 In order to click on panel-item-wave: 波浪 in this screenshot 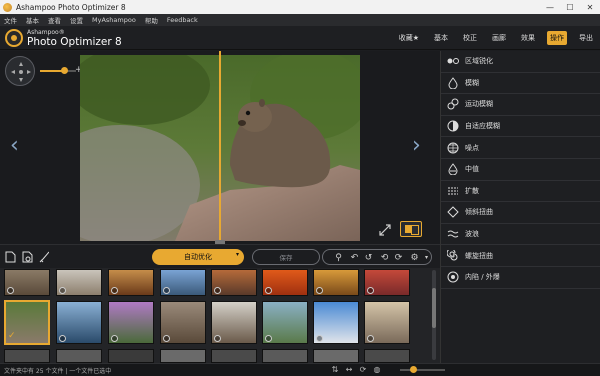, I will do `click(520, 235)`.